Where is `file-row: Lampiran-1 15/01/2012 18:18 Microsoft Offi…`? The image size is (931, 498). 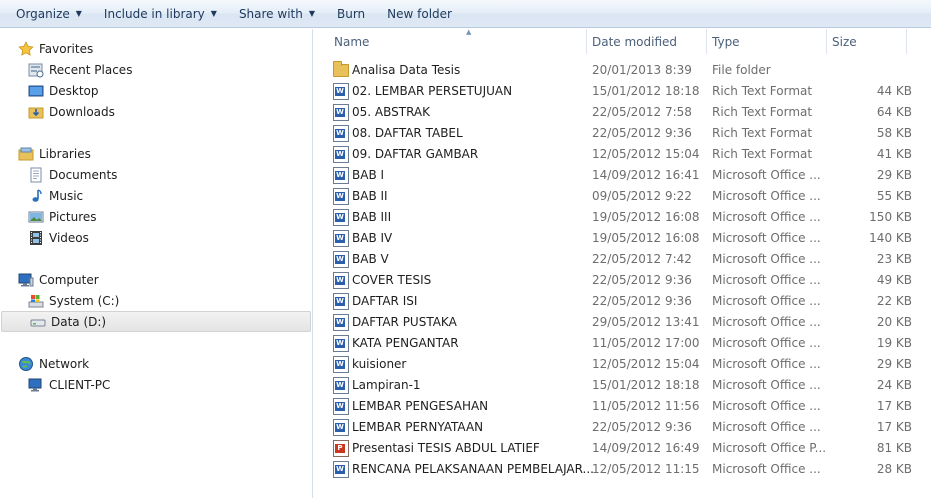 file-row: Lampiran-1 15/01/2012 18:18 Microsoft Offi… is located at coordinates (623, 385).